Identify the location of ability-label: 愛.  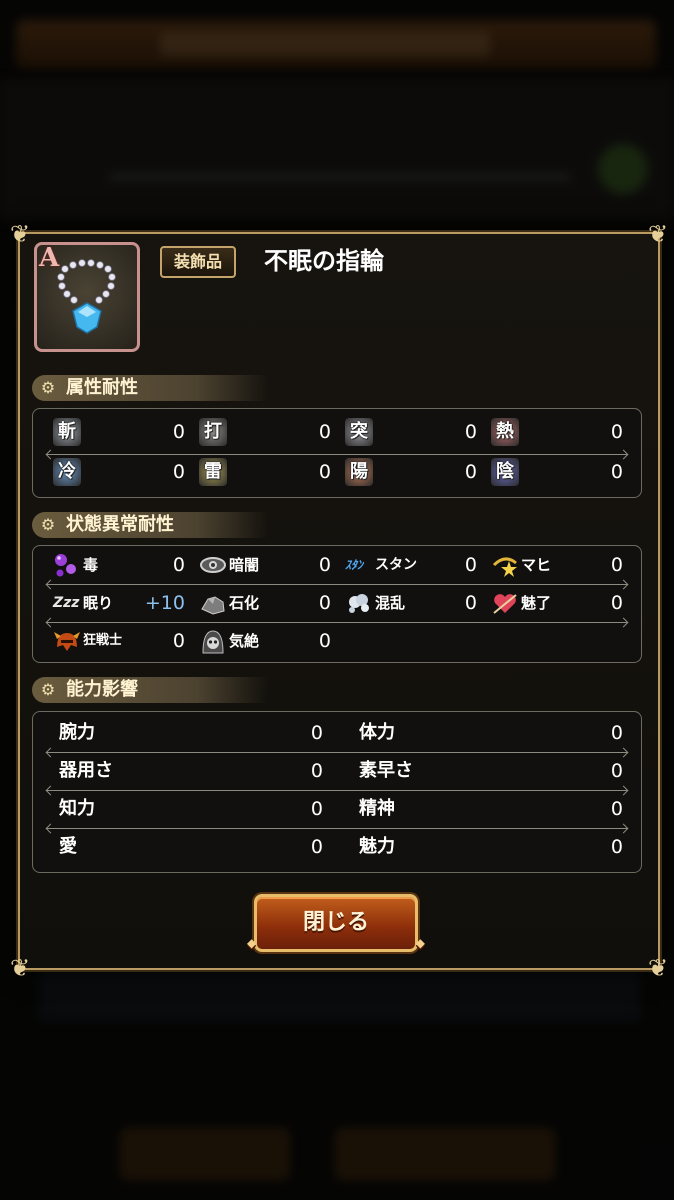
(68, 846).